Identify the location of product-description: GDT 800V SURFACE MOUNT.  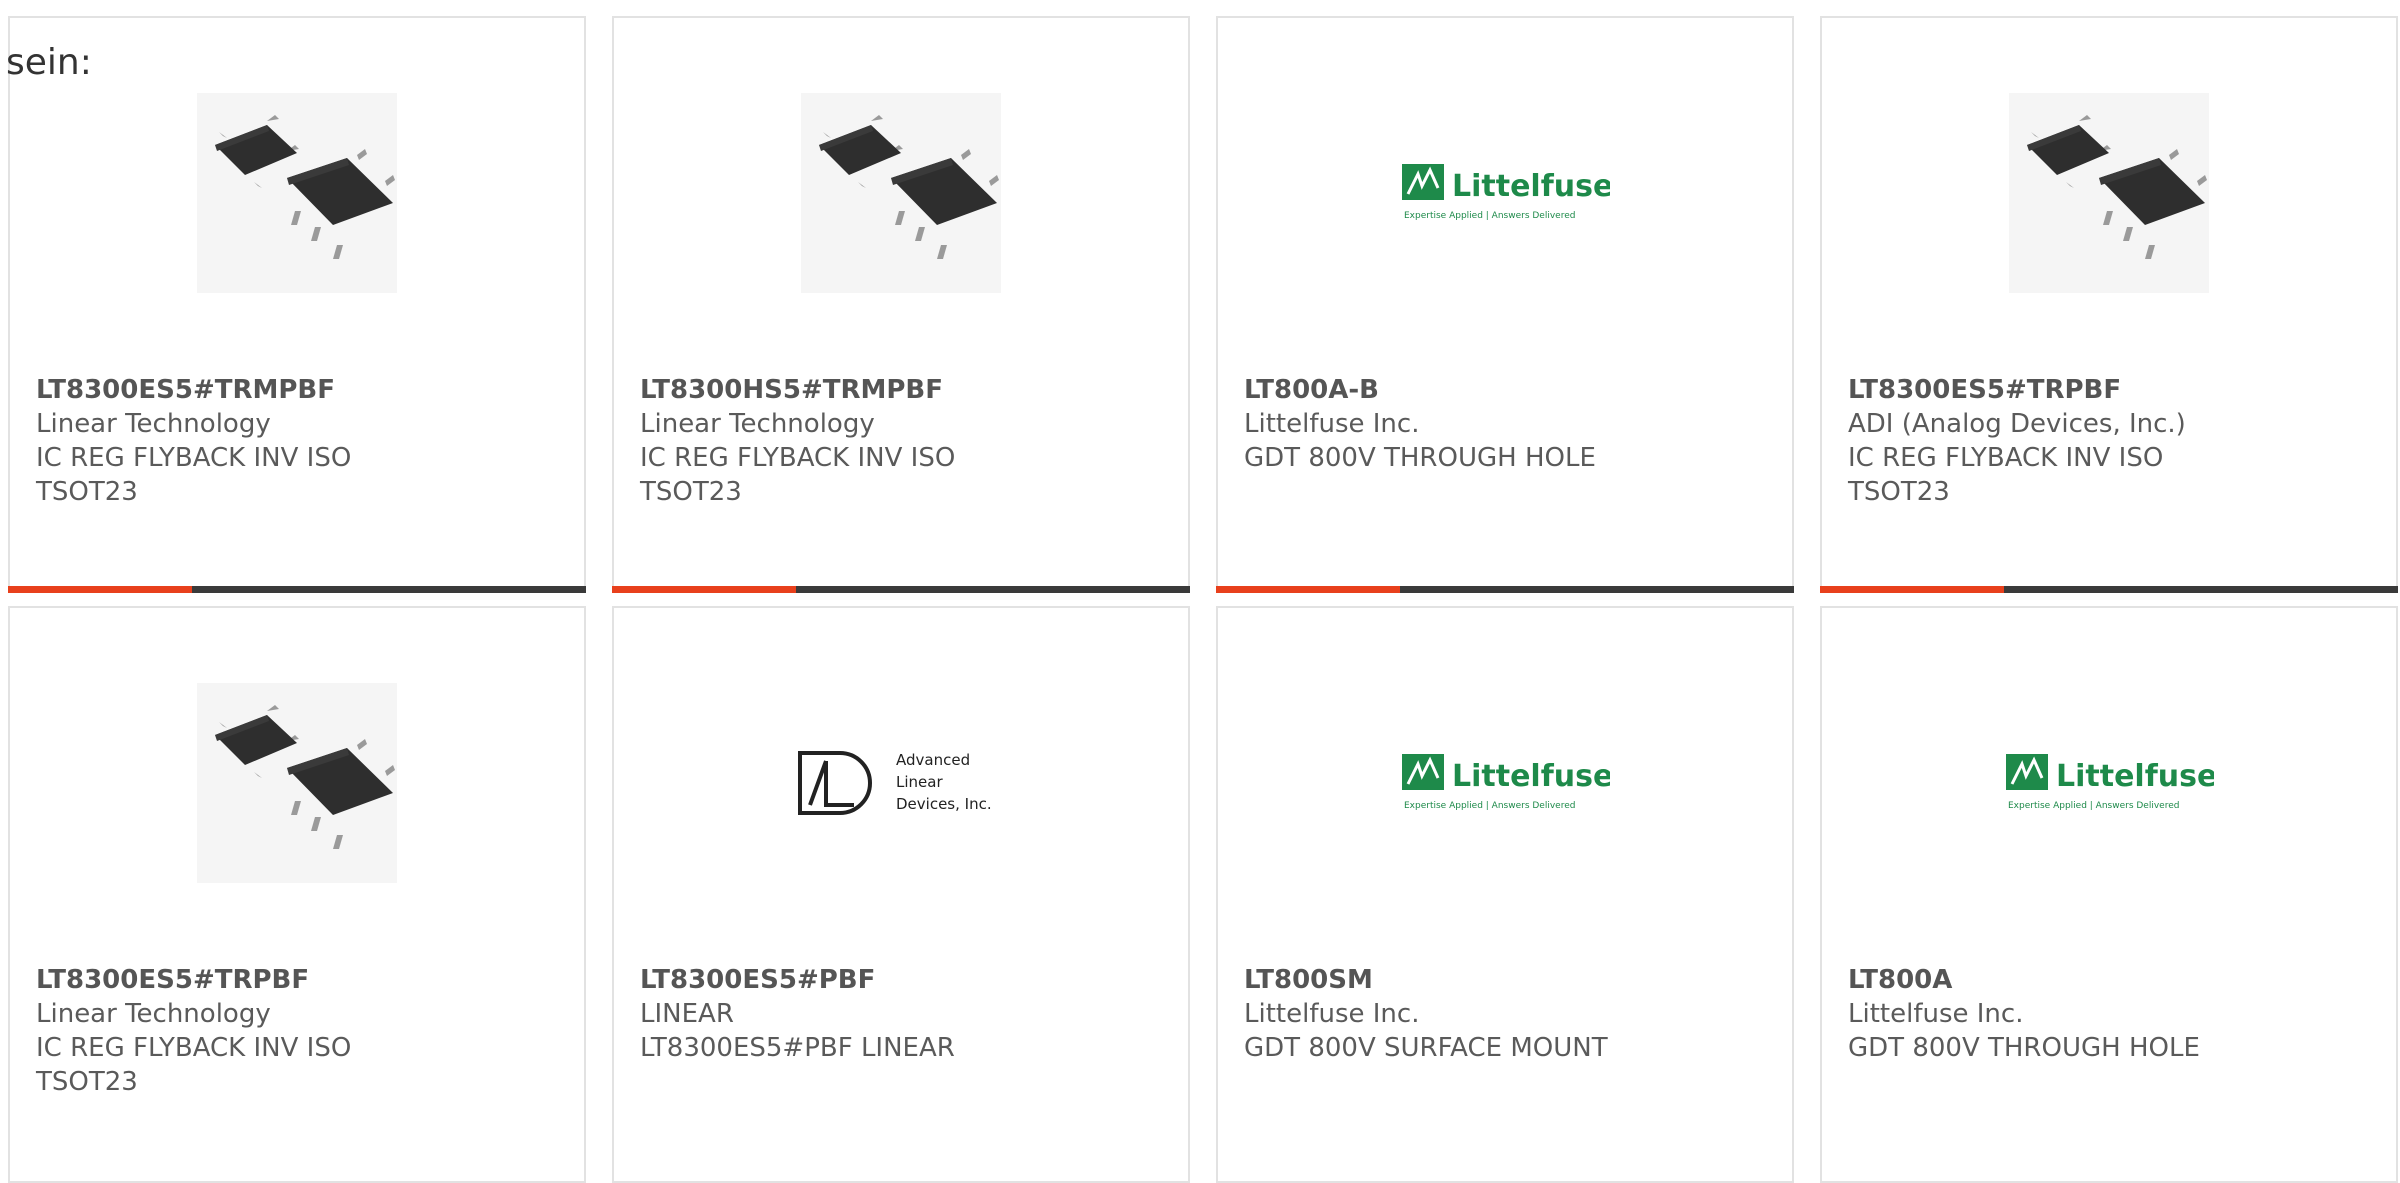
(1426, 1048).